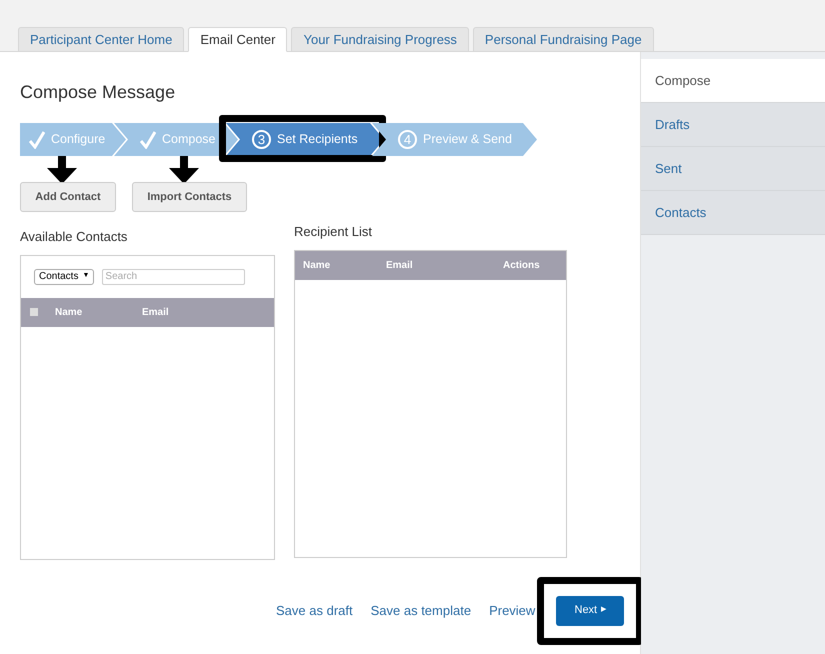 This screenshot has height=654, width=825. What do you see at coordinates (238, 39) in the screenshot?
I see `tab: Email Center` at bounding box center [238, 39].